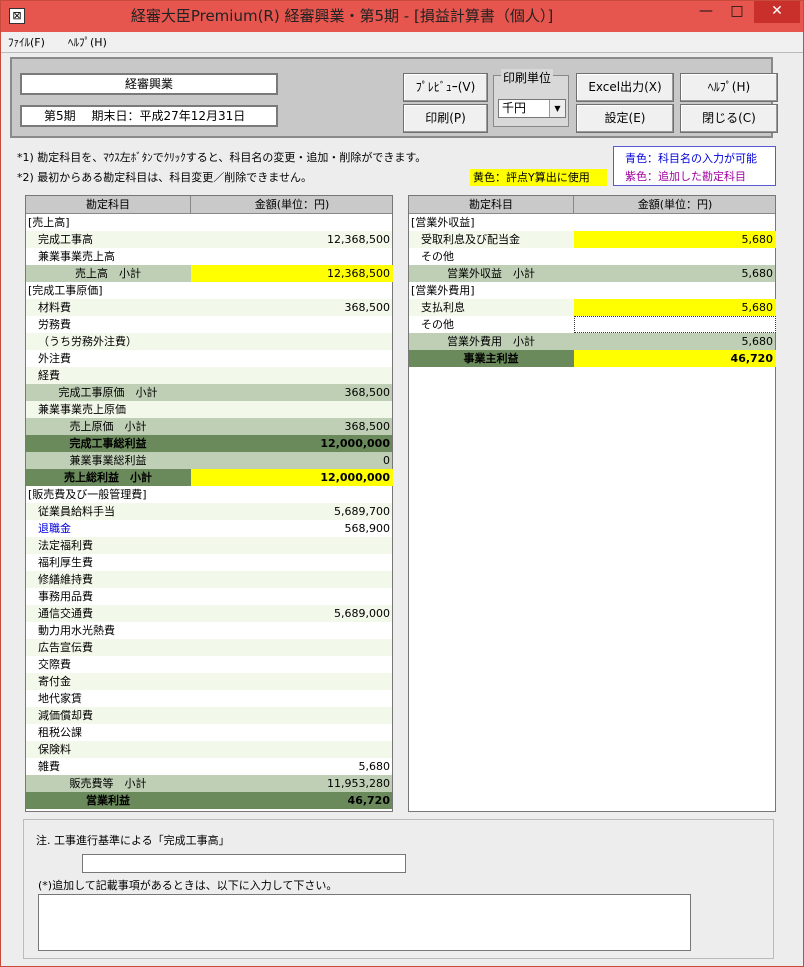  I want to click on percentage-method-input, so click(244, 863).